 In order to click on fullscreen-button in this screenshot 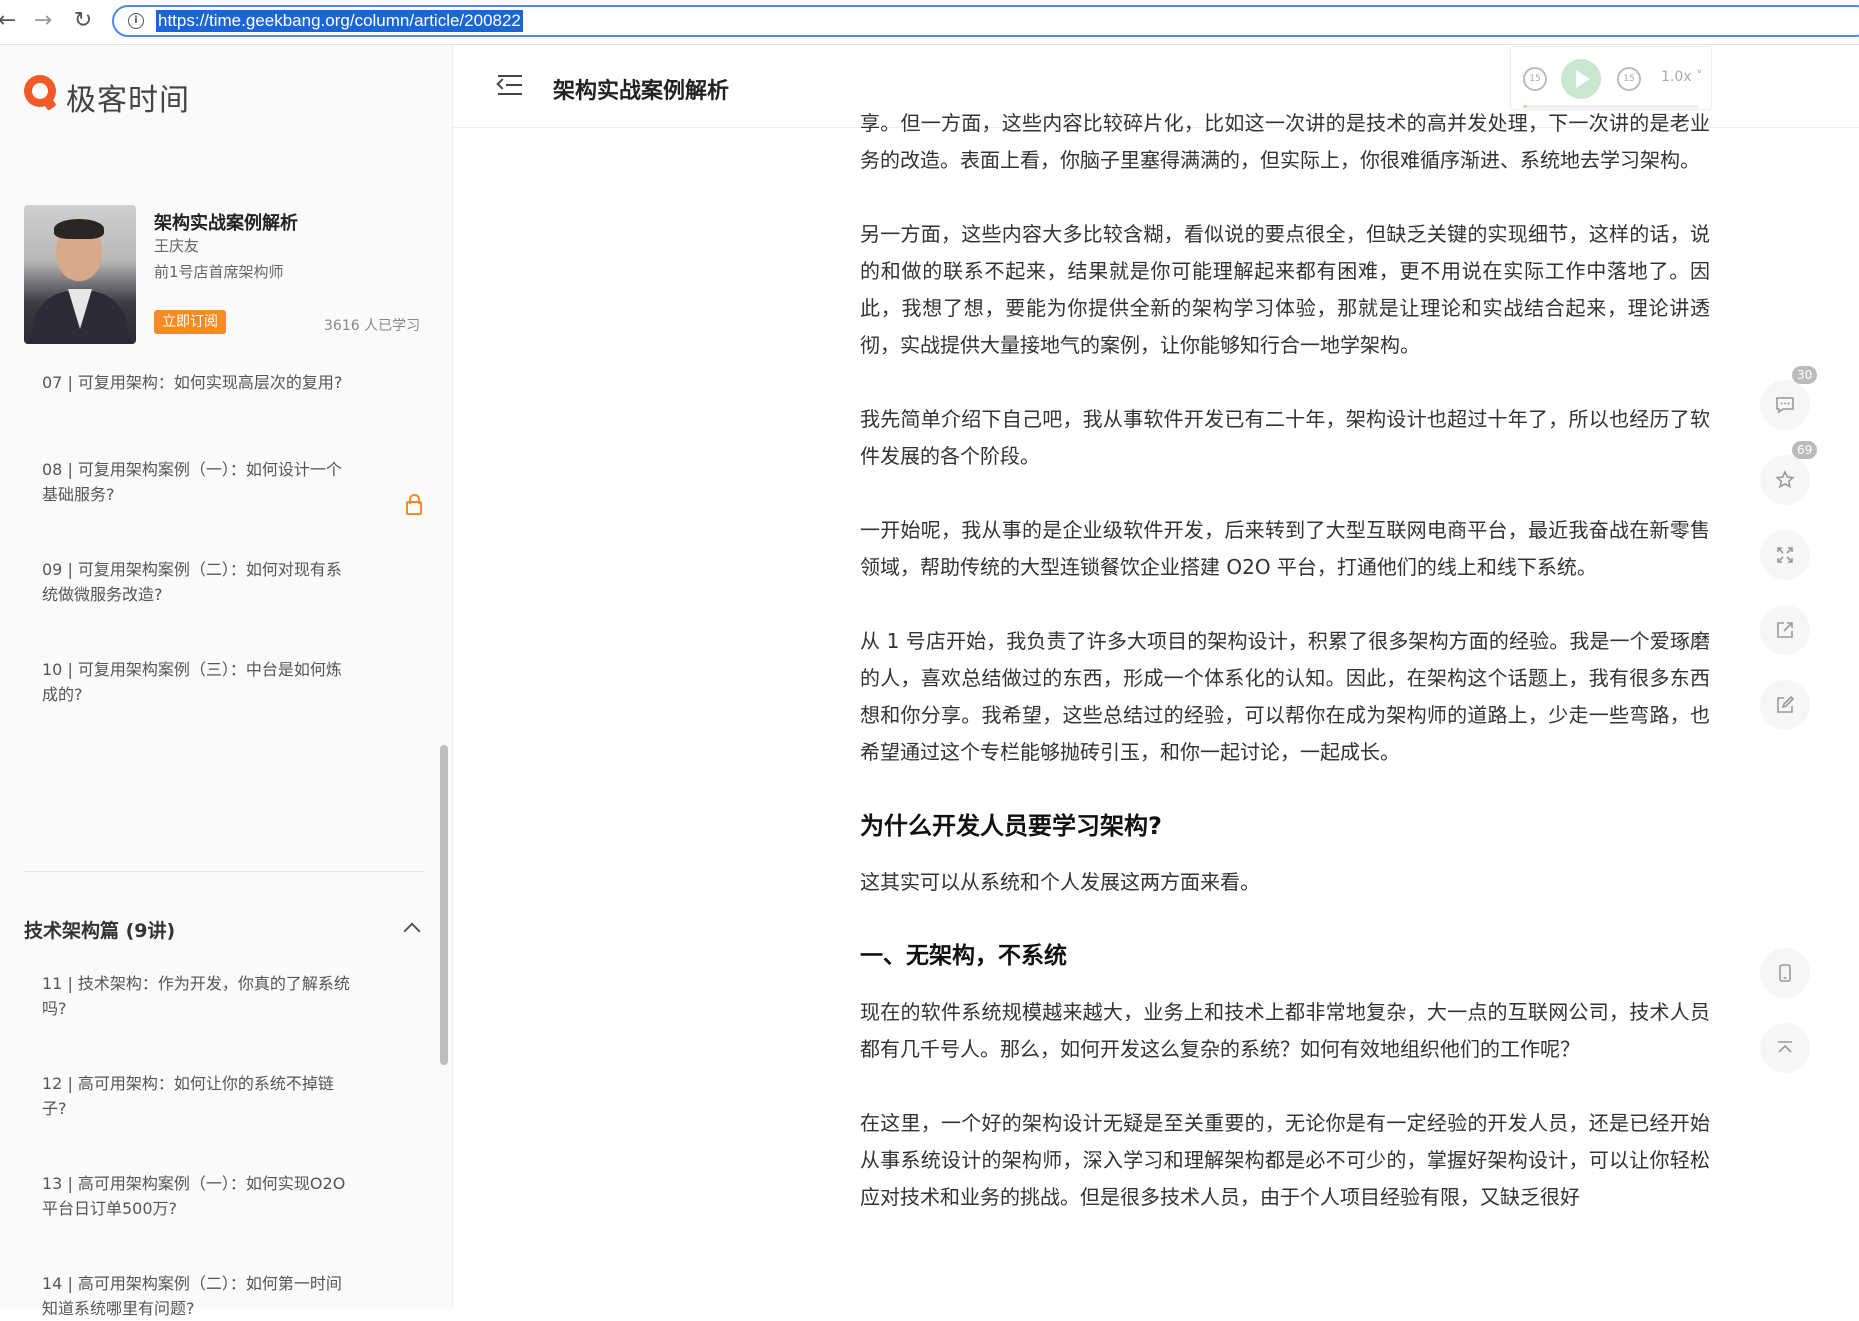, I will do `click(1785, 555)`.